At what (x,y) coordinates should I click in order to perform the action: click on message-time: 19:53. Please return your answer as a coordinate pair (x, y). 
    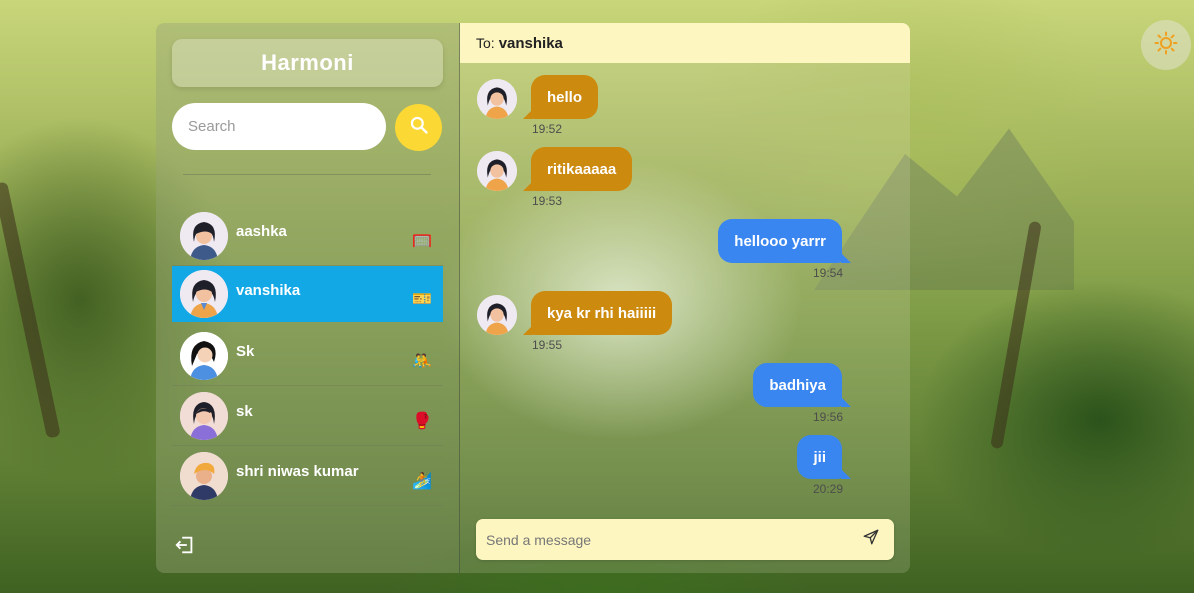
    Looking at the image, I should click on (547, 201).